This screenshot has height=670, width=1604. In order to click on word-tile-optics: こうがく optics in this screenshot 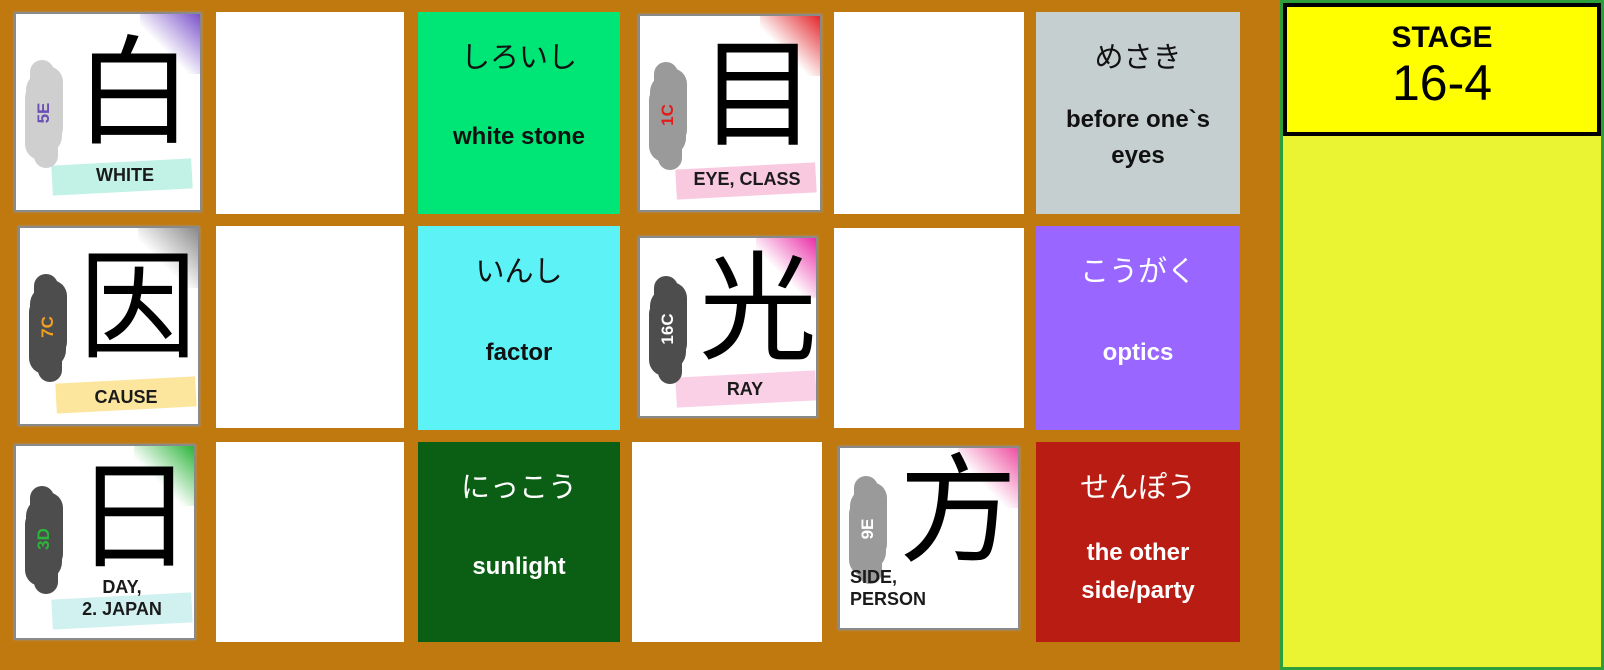, I will do `click(1138, 328)`.